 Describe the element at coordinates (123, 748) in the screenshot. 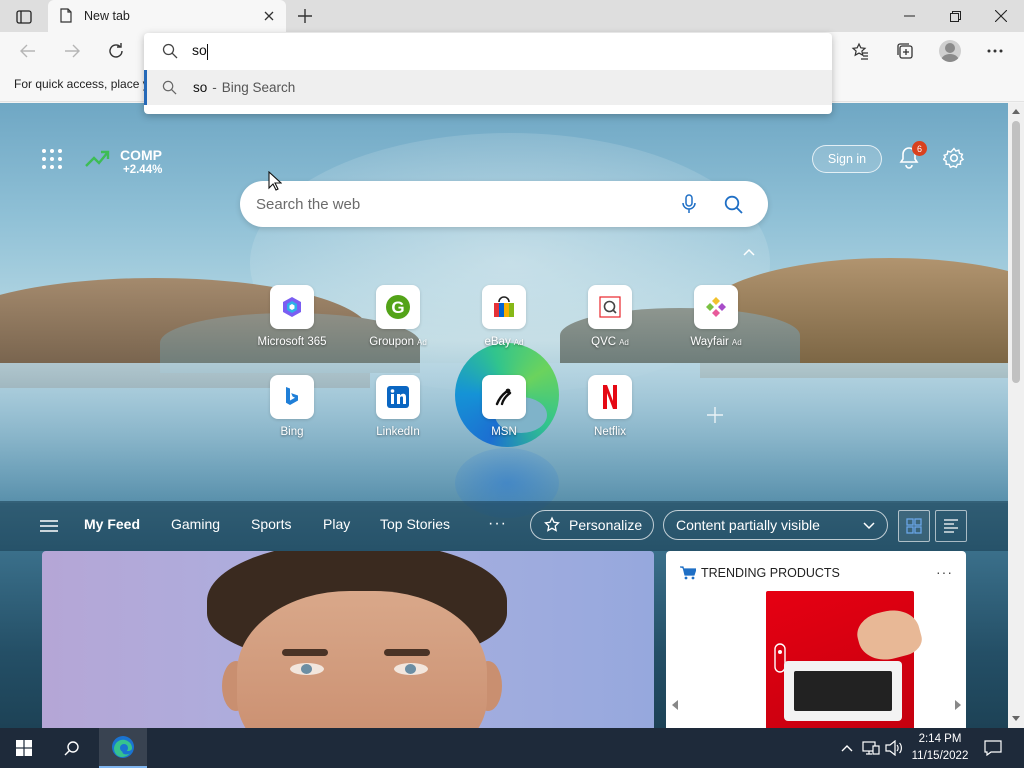

I see `taskbar-edge-button` at that location.